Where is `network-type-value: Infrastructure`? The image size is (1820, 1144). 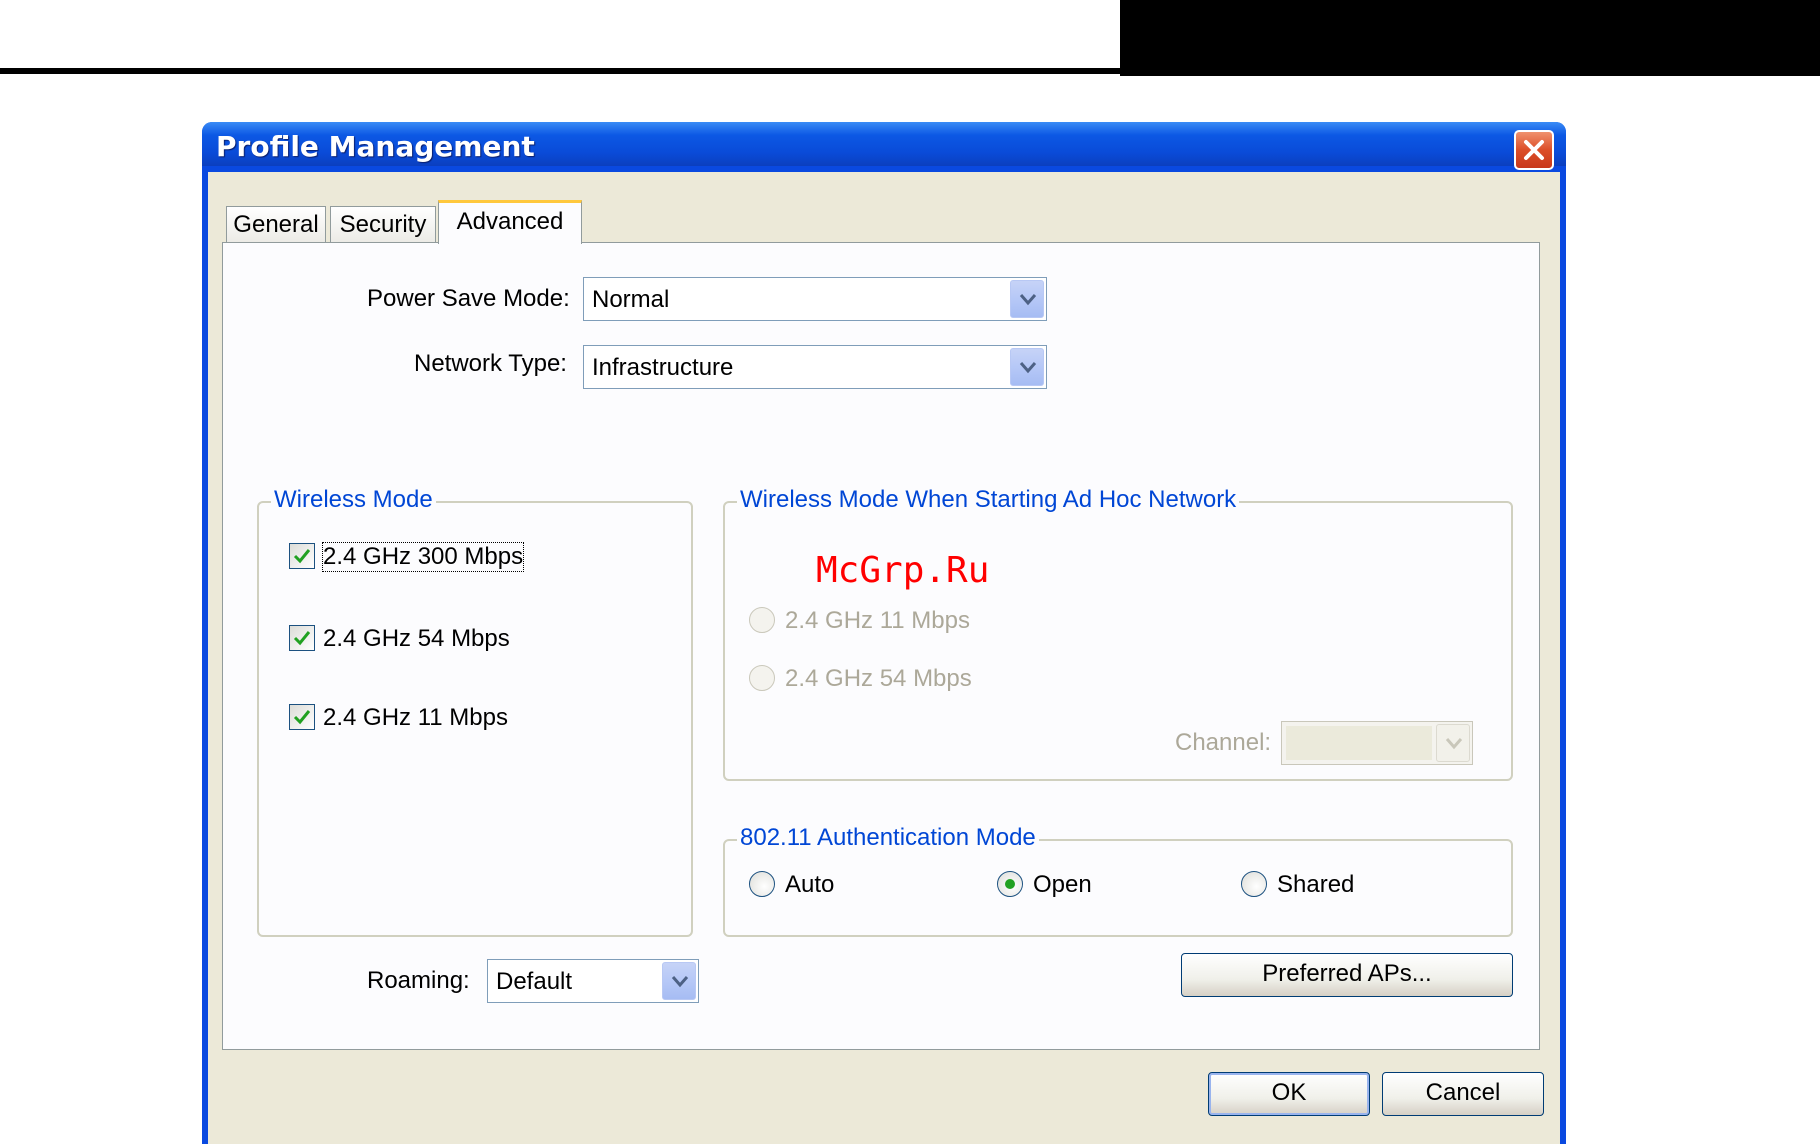
network-type-value: Infrastructure is located at coordinates (663, 367).